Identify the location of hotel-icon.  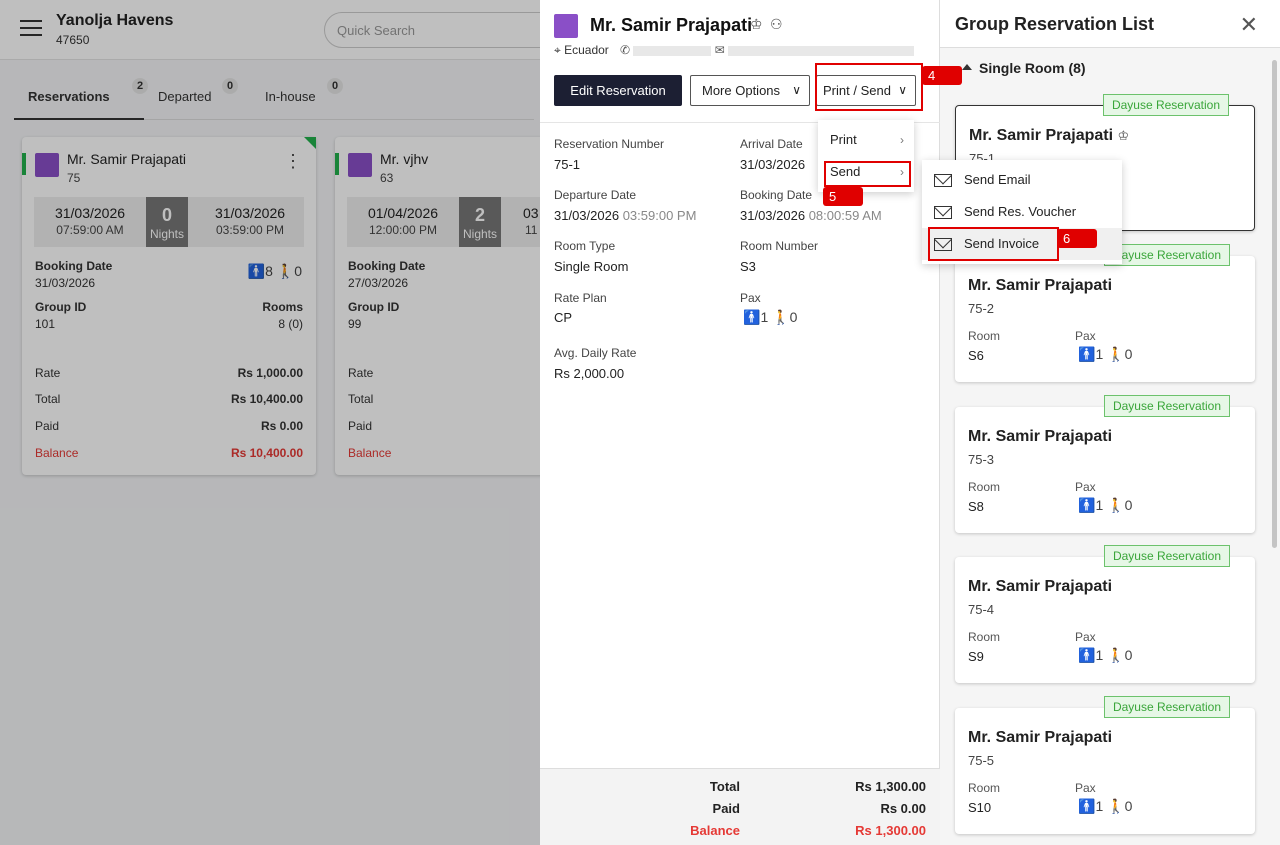
(566, 26).